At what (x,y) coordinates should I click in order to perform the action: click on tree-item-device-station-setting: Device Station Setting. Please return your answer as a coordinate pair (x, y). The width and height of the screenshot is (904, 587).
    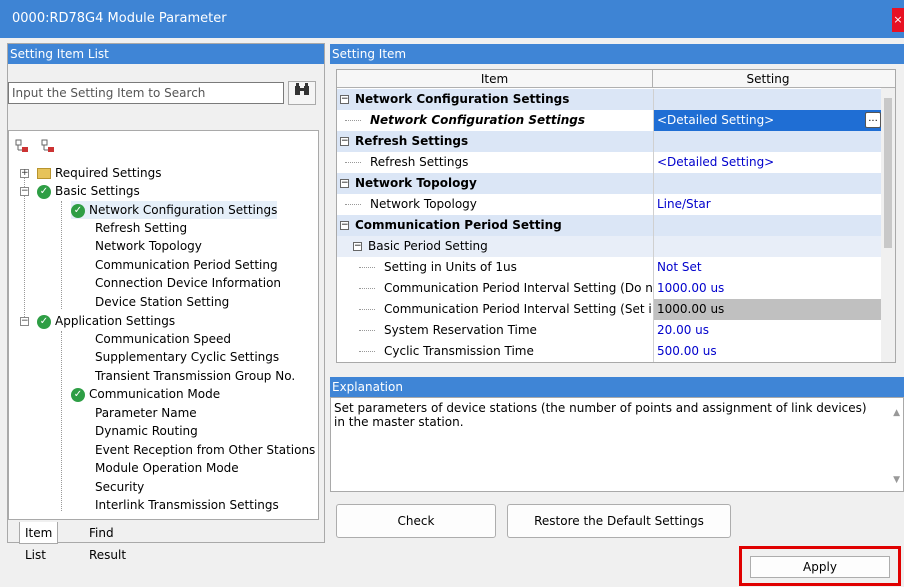
    Looking at the image, I should click on (162, 302).